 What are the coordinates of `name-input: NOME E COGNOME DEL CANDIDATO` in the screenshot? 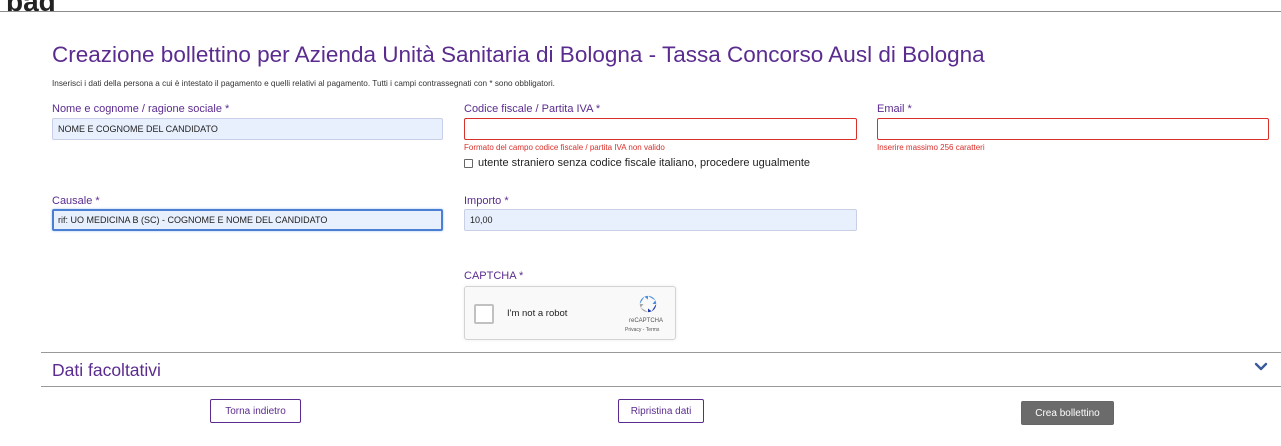 It's located at (247, 129).